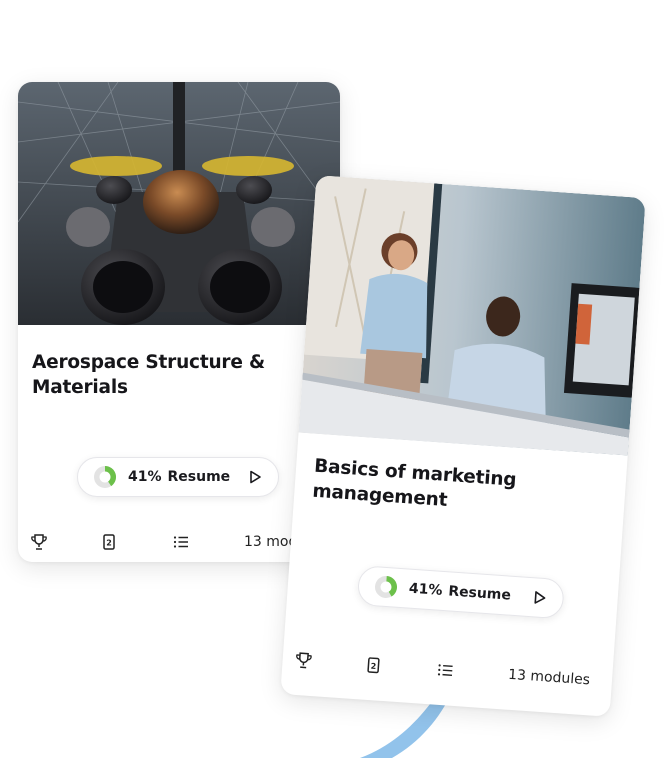  I want to click on modules-count: 13 modules, so click(549, 677).